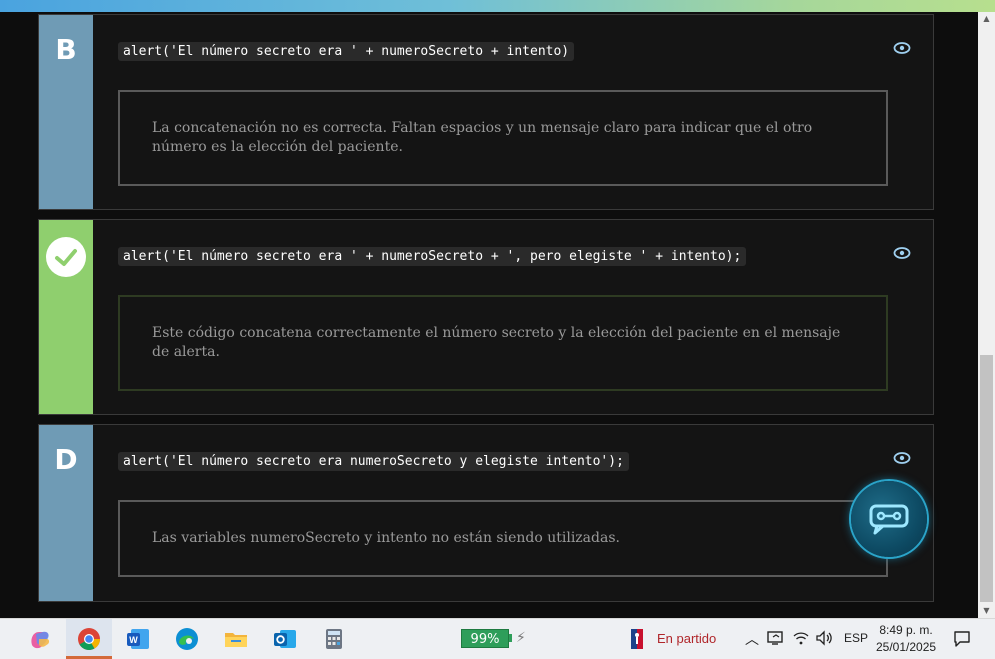 The image size is (995, 659). I want to click on charging-plug-icon: ⚡, so click(521, 638).